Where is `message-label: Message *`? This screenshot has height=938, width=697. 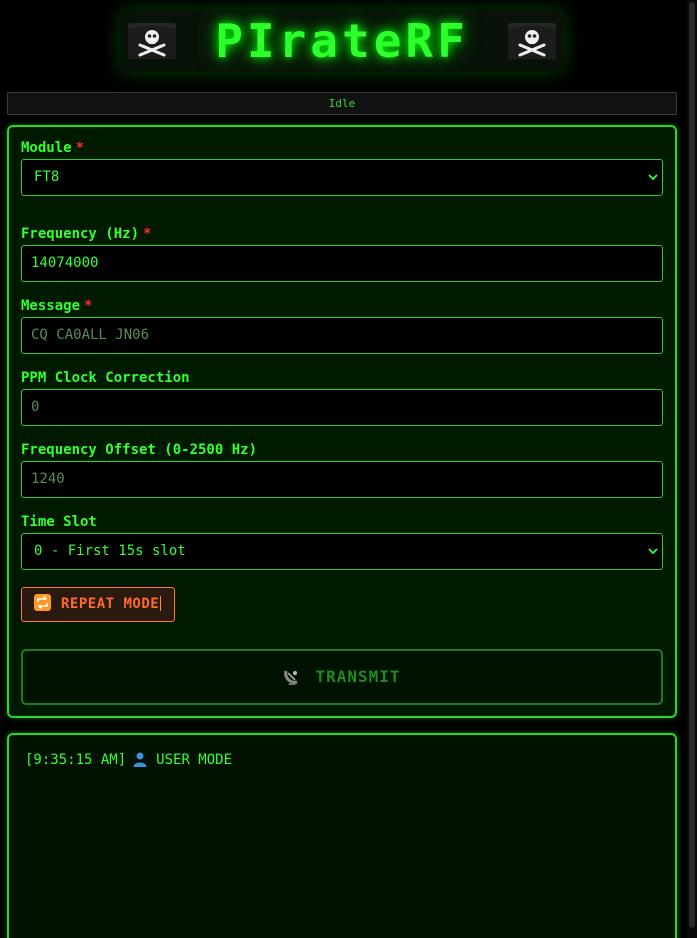 message-label: Message * is located at coordinates (57, 306).